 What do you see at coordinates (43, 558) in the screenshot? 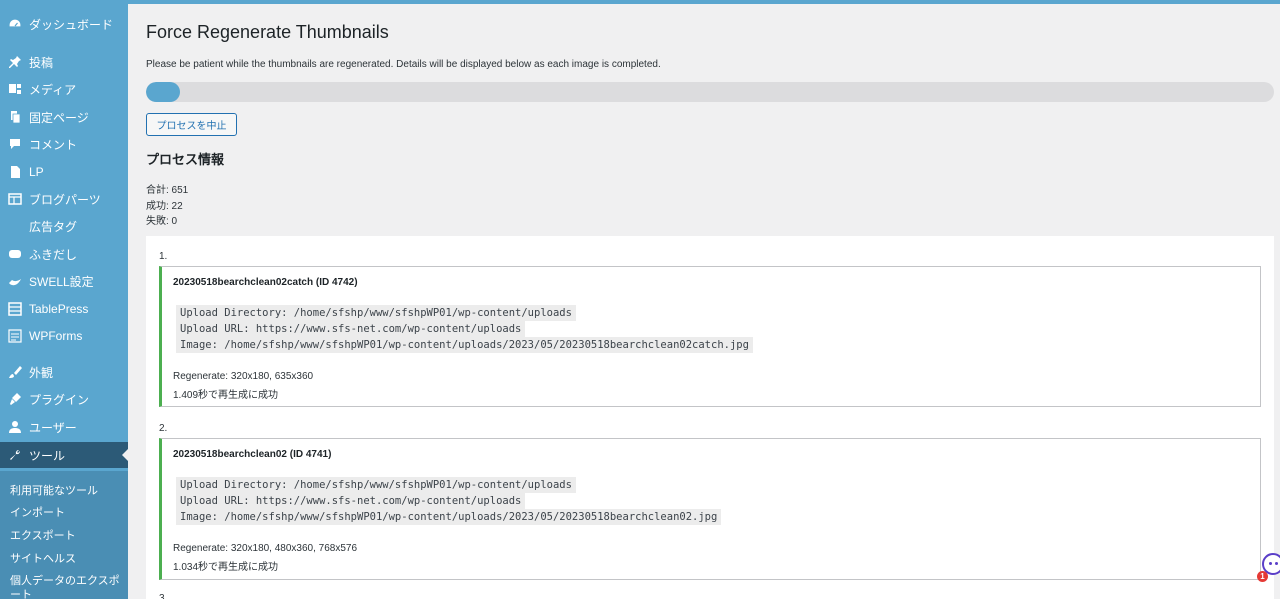
I see `submenu-item-site-health: サイトヘルス` at bounding box center [43, 558].